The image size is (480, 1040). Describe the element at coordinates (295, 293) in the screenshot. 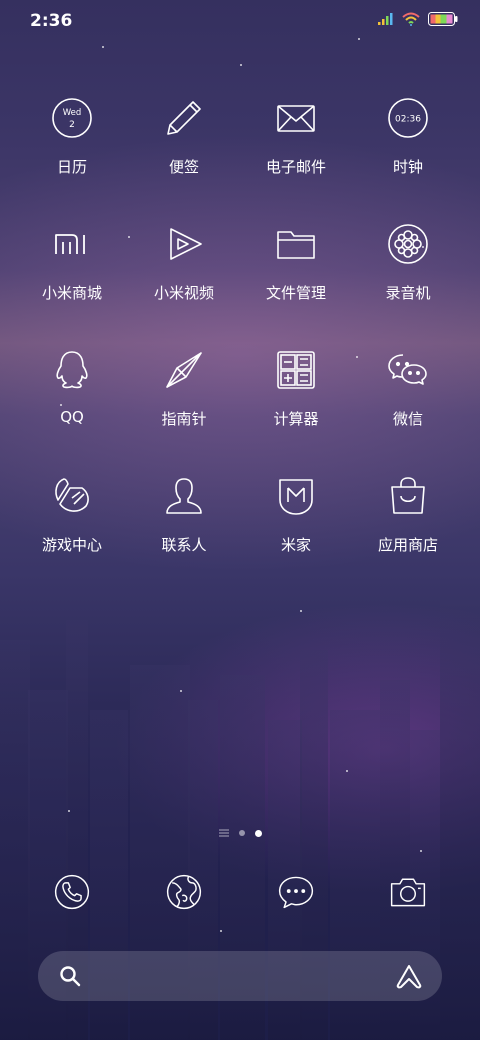

I see `app-label: 文件管理` at that location.